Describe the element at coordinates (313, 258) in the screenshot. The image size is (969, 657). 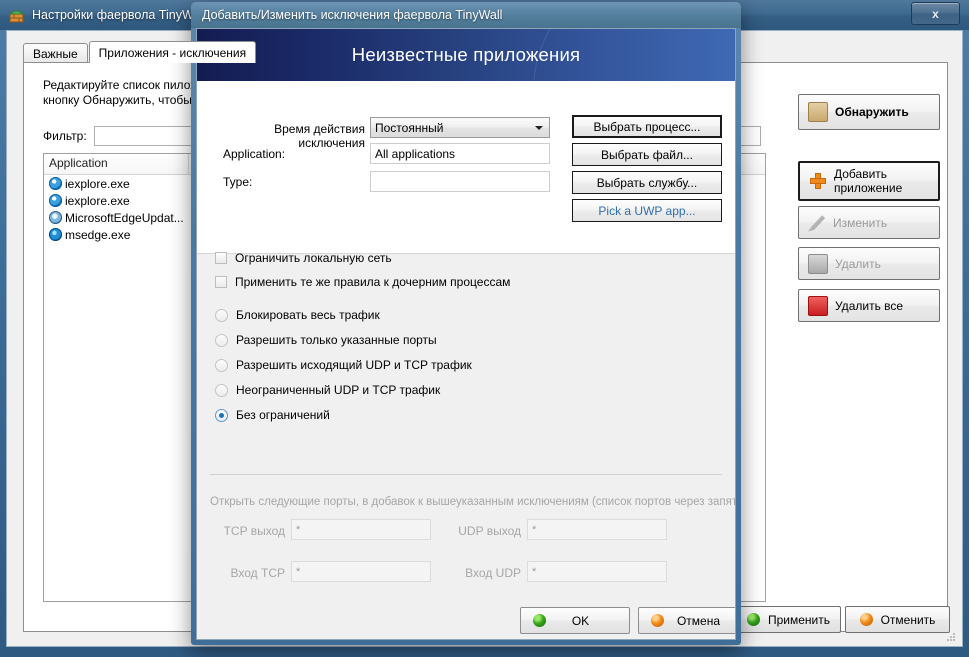
I see `restrict-local-network-label: Ограничить локальную сеть` at that location.